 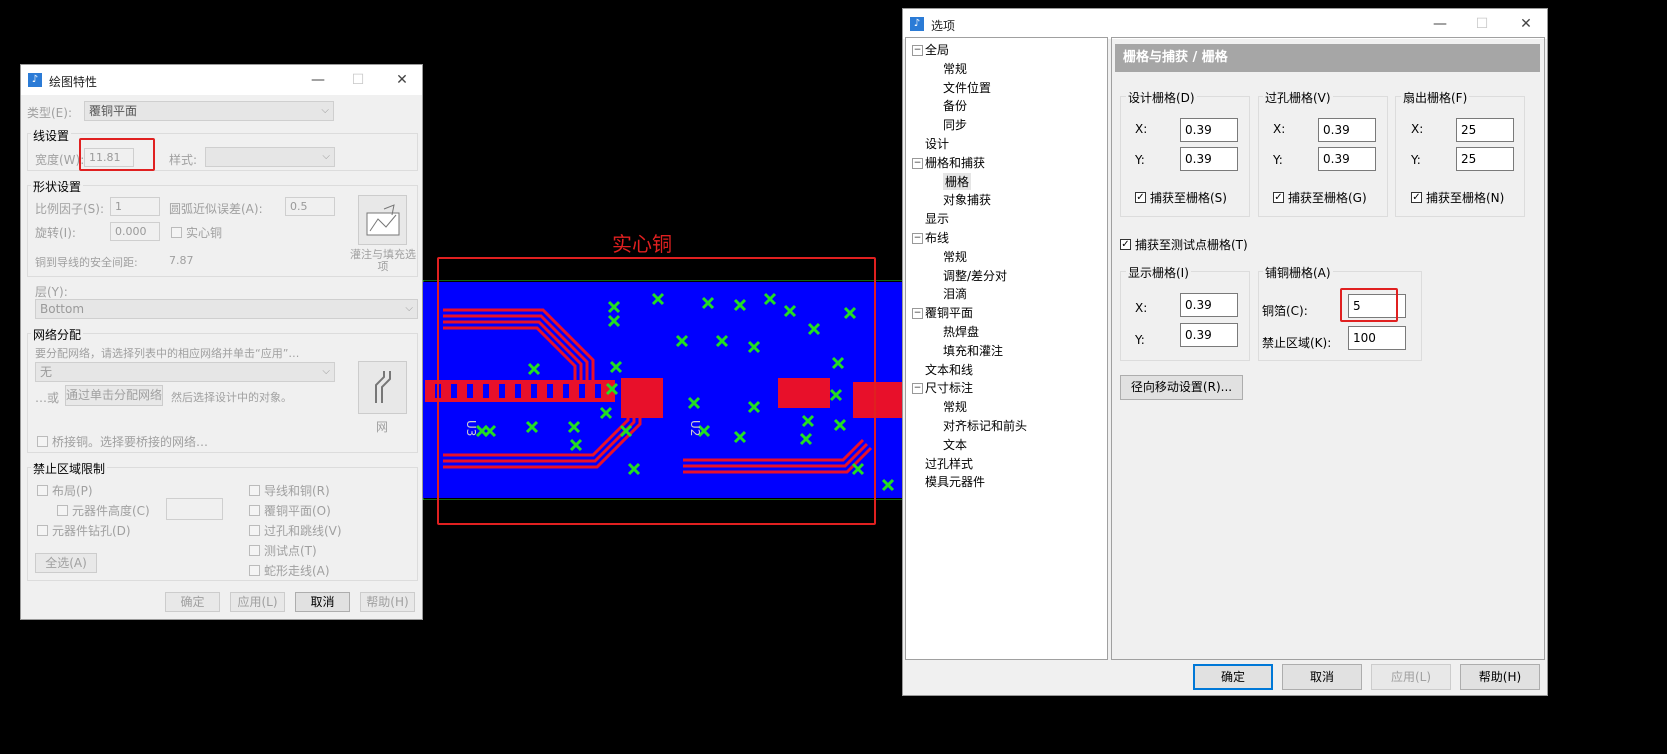 I want to click on tree-item: 热焊盘, so click(x=961, y=331).